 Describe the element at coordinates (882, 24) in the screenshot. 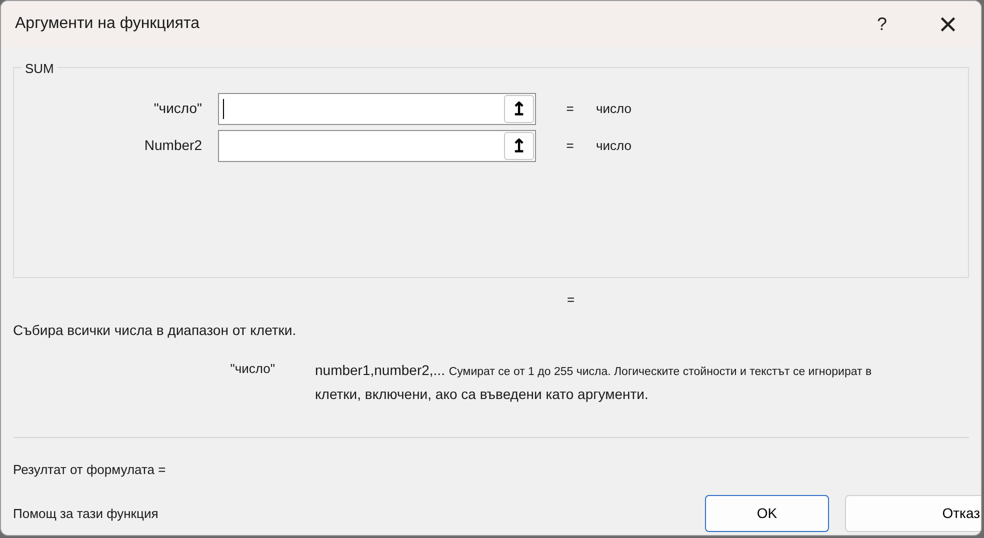

I see `help-button: ?` at that location.